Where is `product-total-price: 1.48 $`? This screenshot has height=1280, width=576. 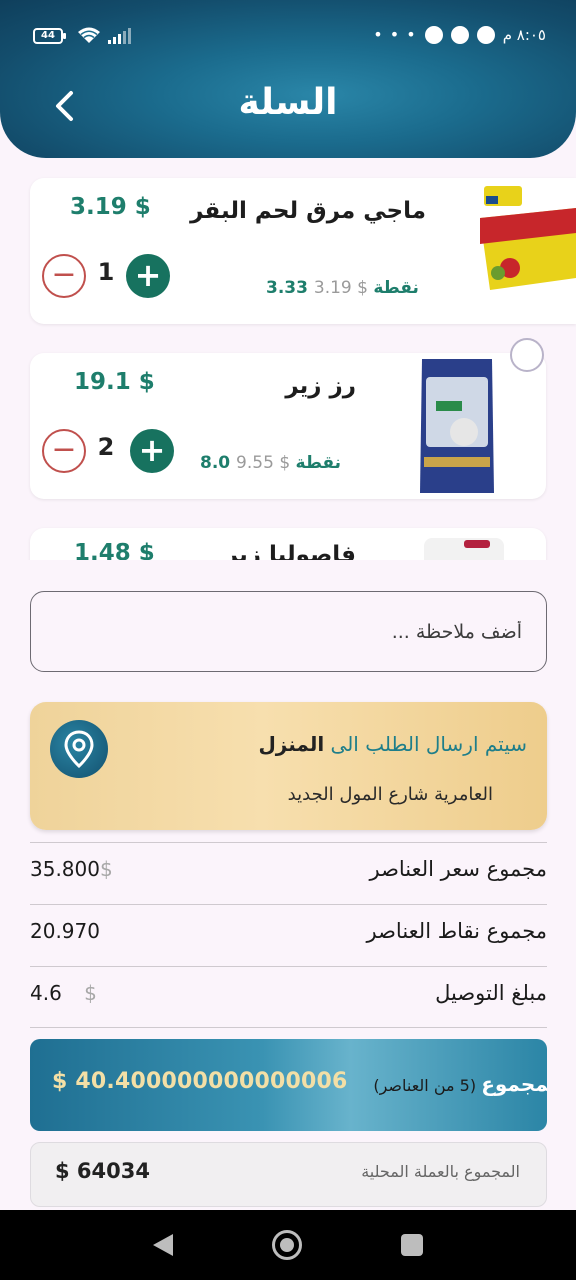
product-total-price: 1.48 $ is located at coordinates (114, 550).